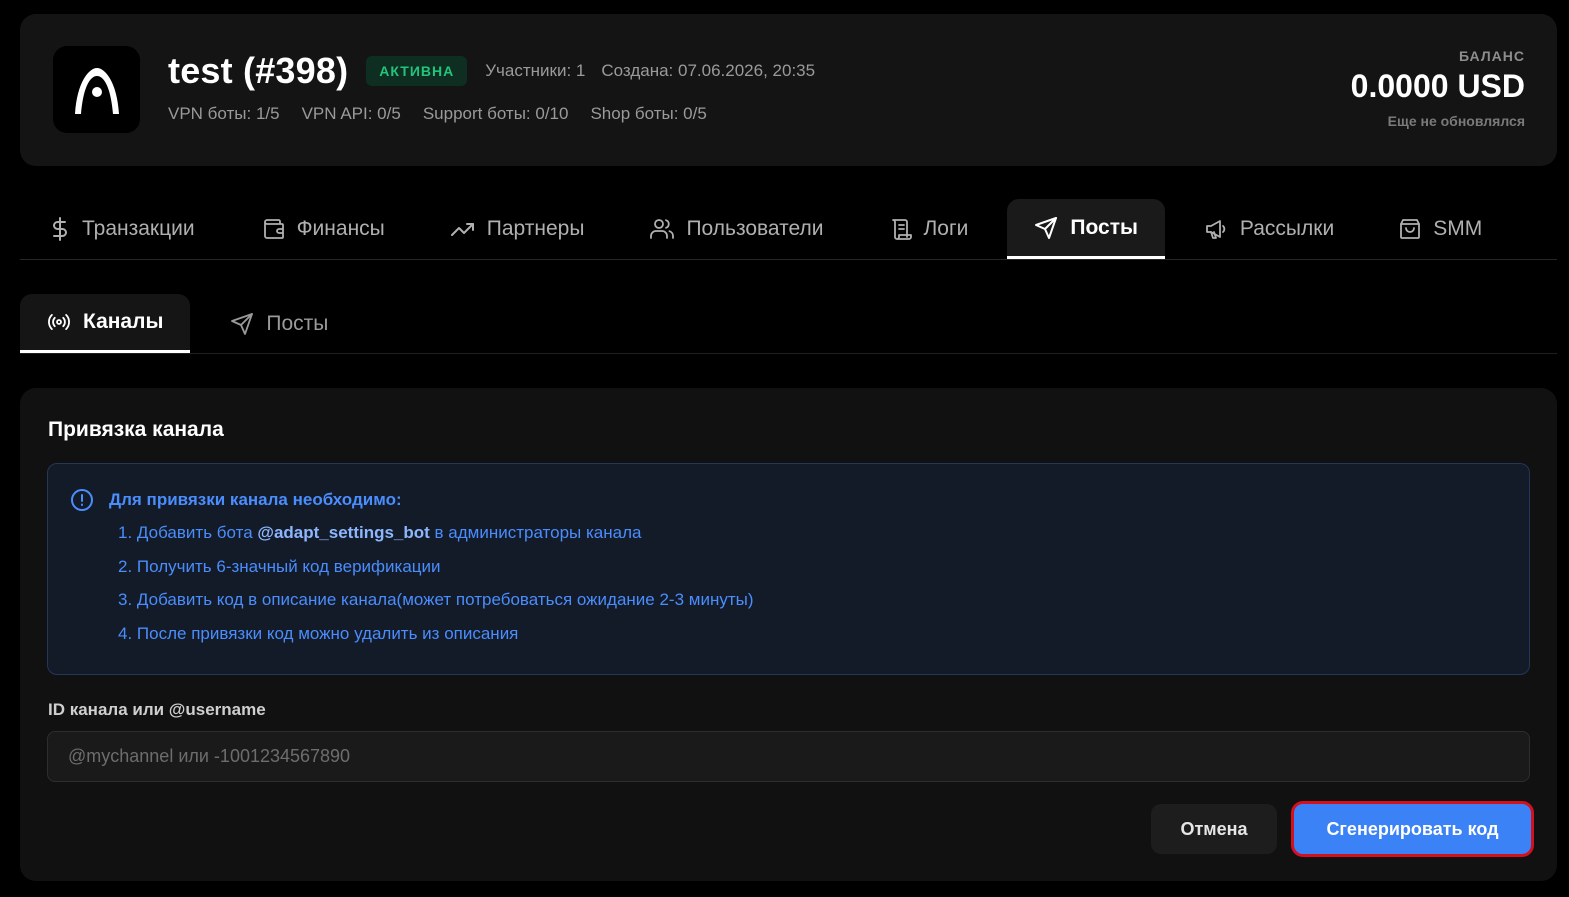 The width and height of the screenshot is (1569, 897). What do you see at coordinates (255, 499) in the screenshot?
I see `info-heading-text: Для привязки канала необходимо:` at bounding box center [255, 499].